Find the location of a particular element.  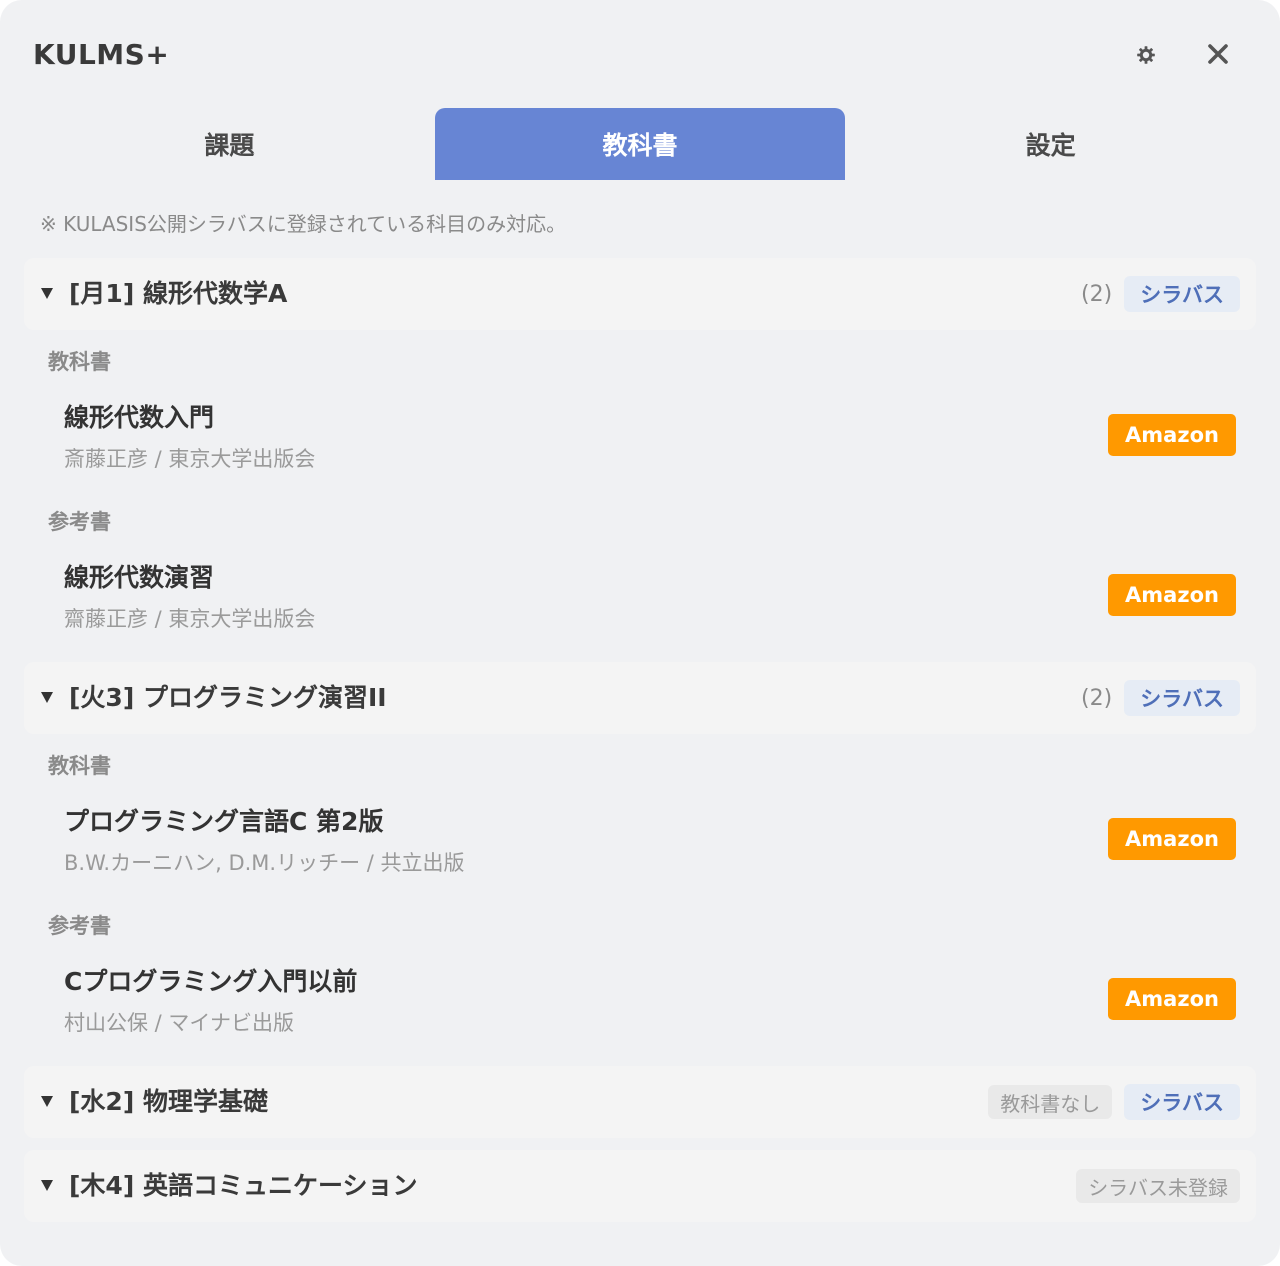

course-title: [水2] 物理学基礎 is located at coordinates (168, 1101).